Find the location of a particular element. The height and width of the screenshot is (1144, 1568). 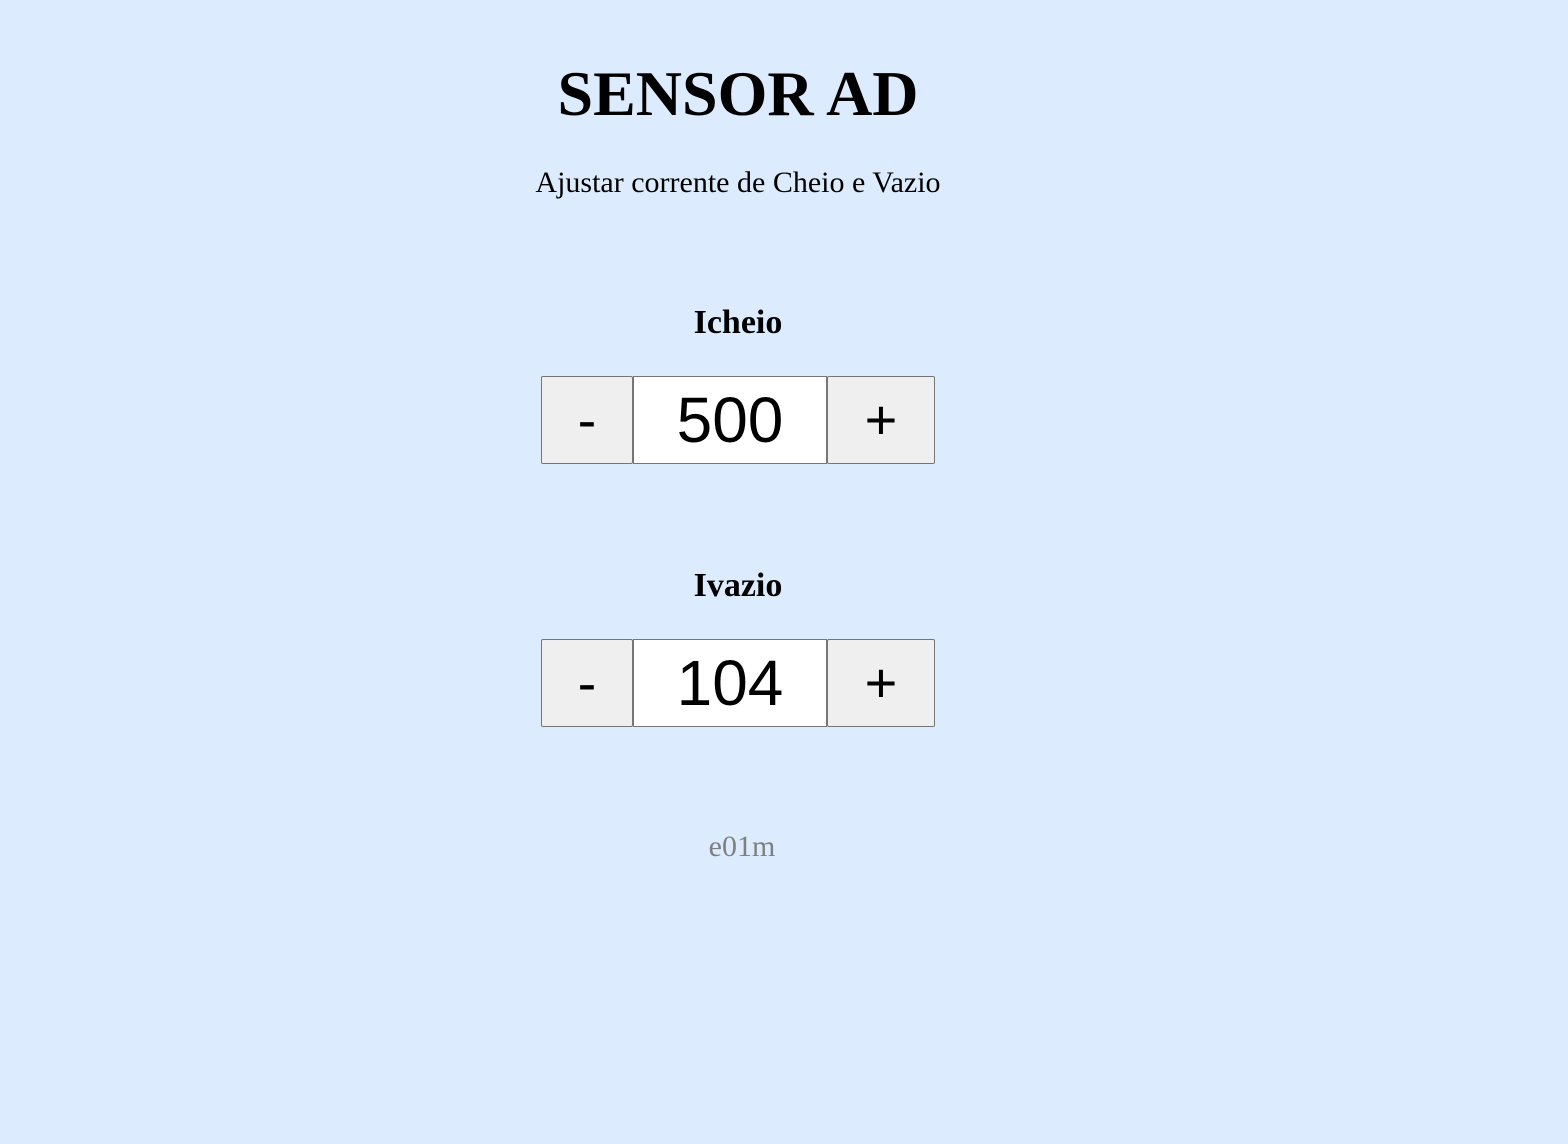

page-title: SENSOR AD is located at coordinates (738, 93).